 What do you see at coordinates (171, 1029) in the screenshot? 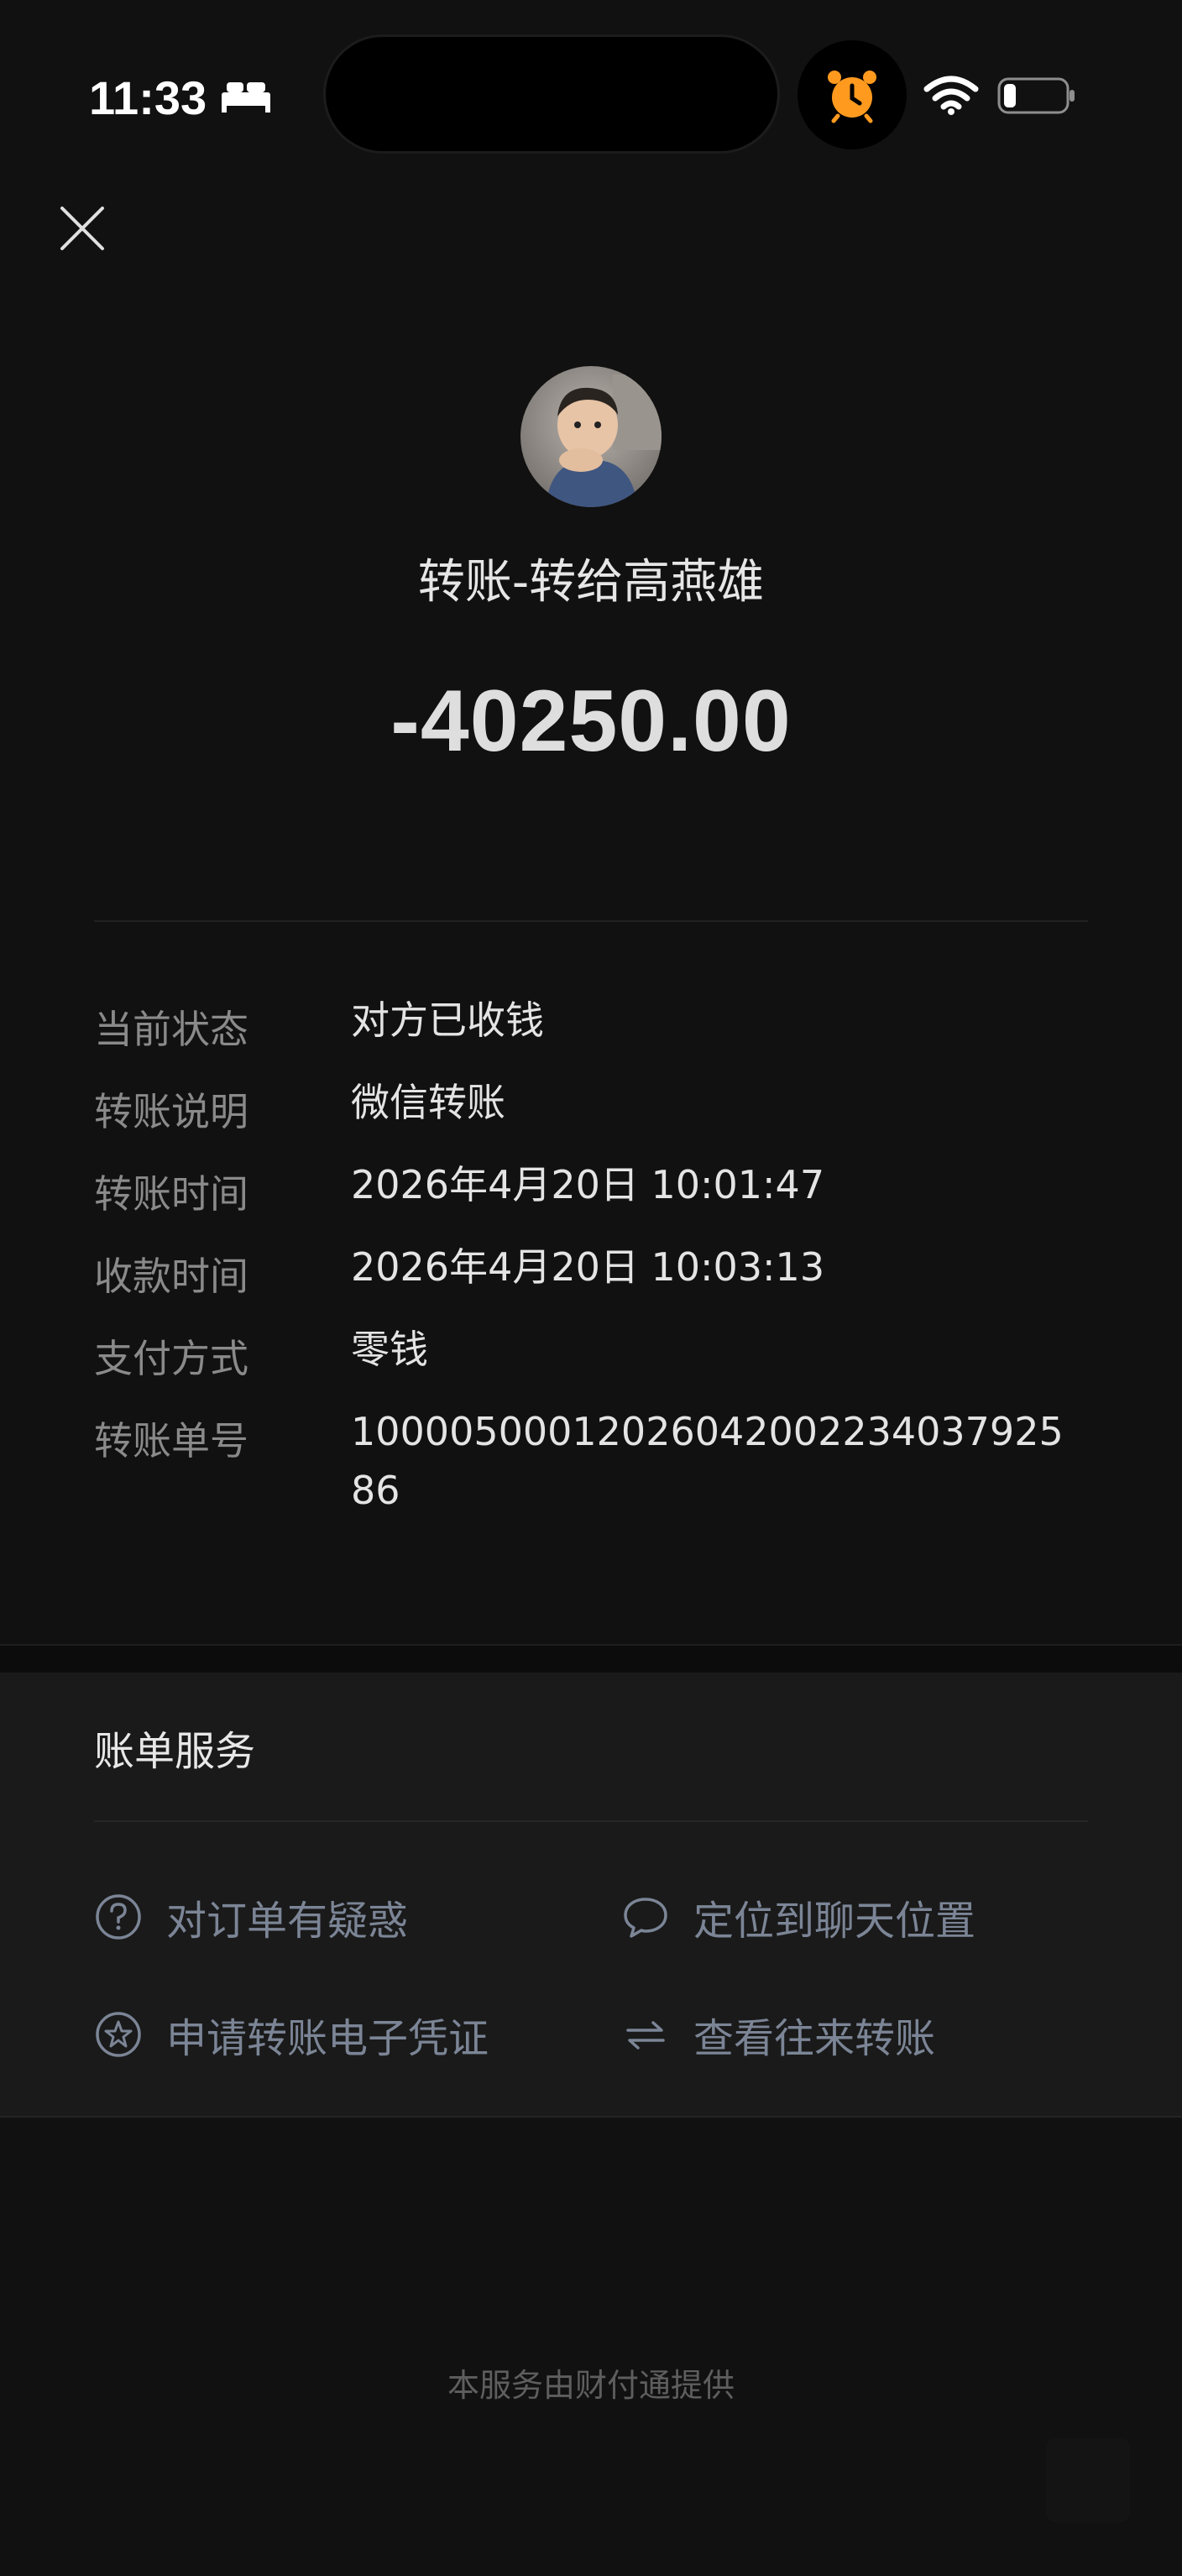
I see `detail-label: 当前状态` at bounding box center [171, 1029].